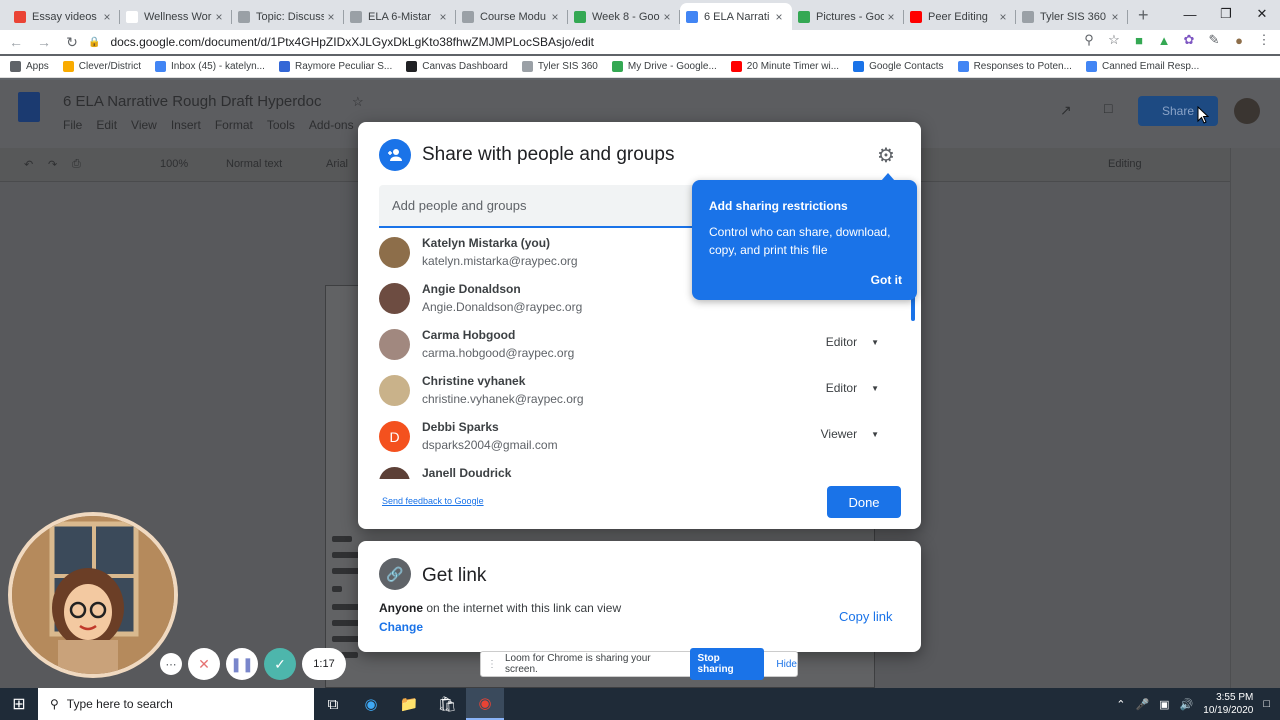 The height and width of the screenshot is (720, 1280). Describe the element at coordinates (1239, 40) in the screenshot. I see `profile-avatar: ●` at that location.